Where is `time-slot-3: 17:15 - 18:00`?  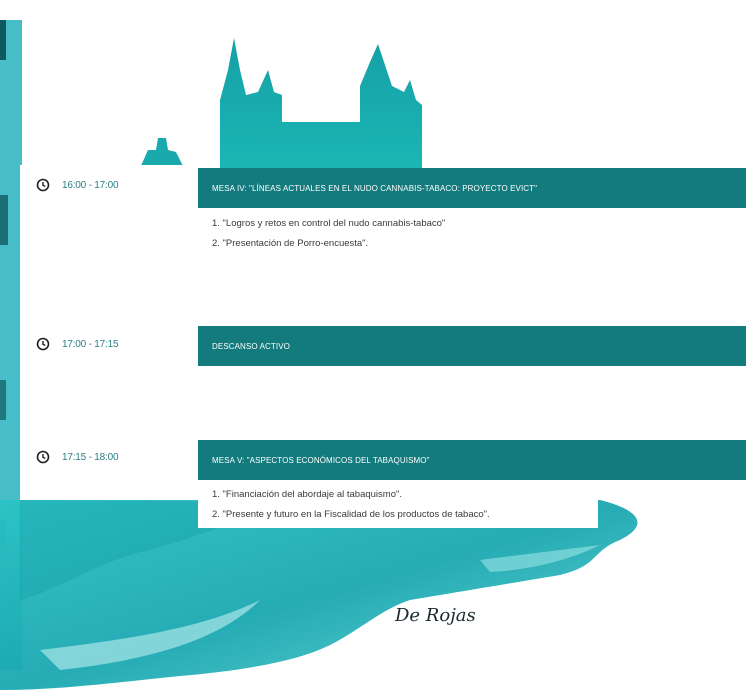 time-slot-3: 17:15 - 18:00 is located at coordinates (77, 457).